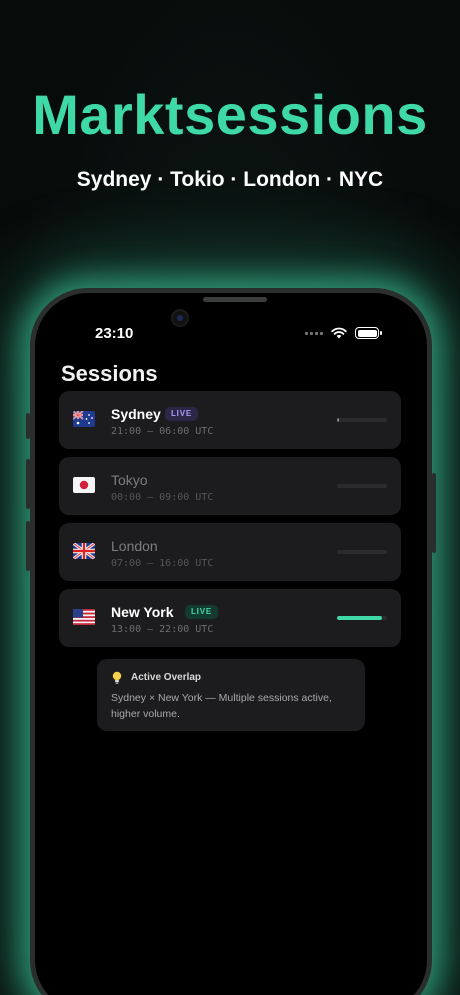 This screenshot has height=995, width=460. I want to click on session-name: New York, so click(142, 612).